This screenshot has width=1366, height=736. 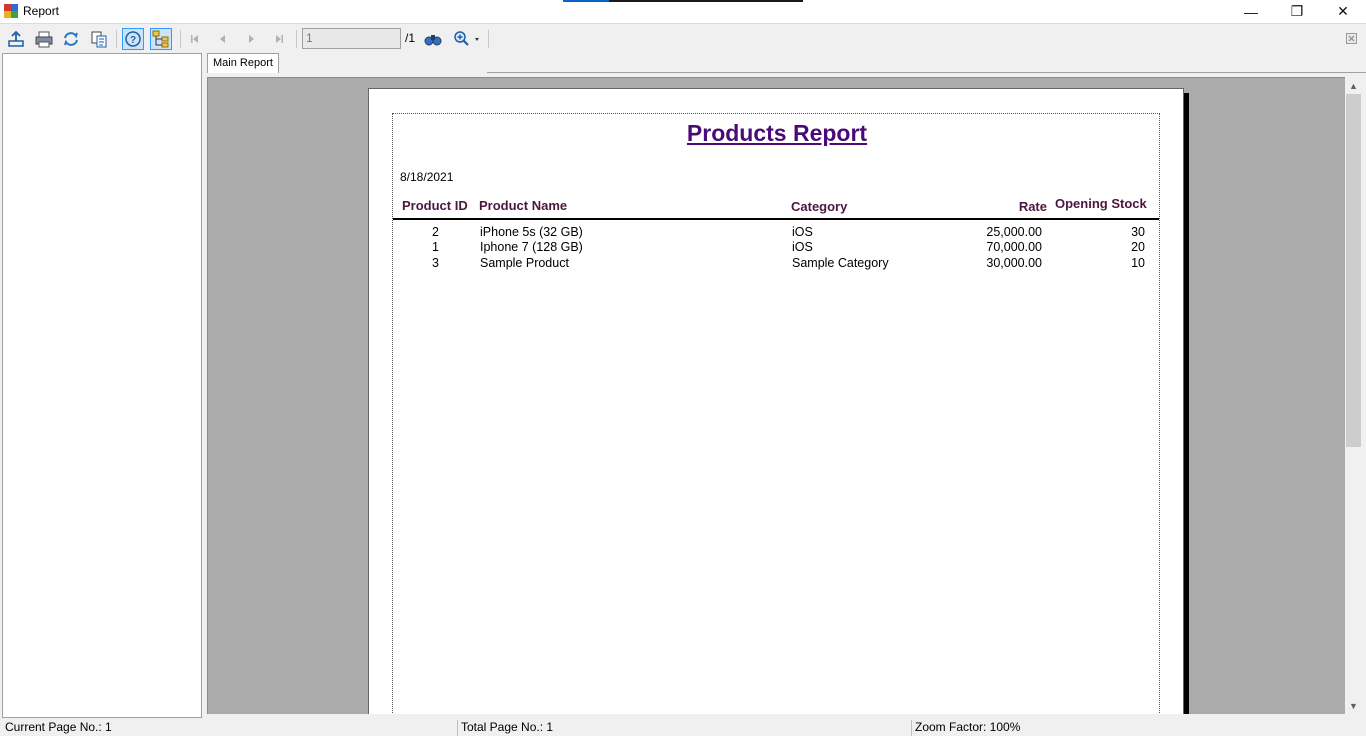 I want to click on chevron-up-icon: ▲, so click(x=1353, y=85).